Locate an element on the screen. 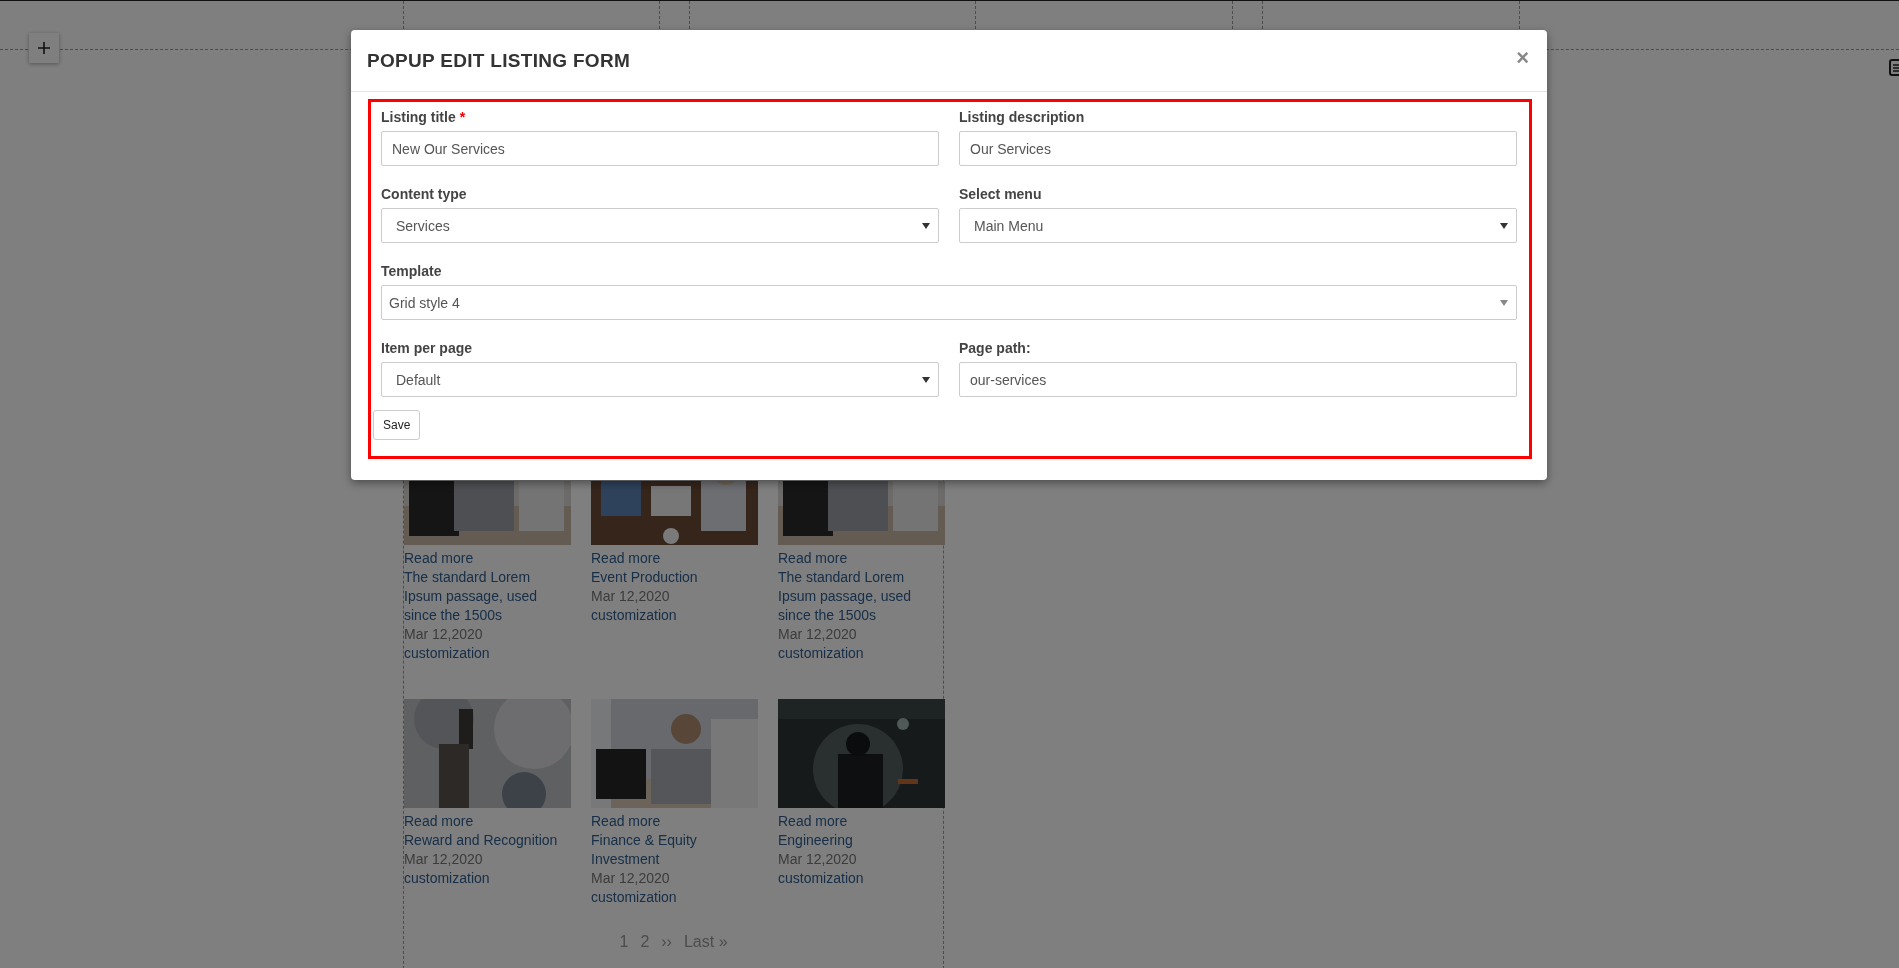 The width and height of the screenshot is (1899, 968). input-field: Our Services is located at coordinates (1238, 148).